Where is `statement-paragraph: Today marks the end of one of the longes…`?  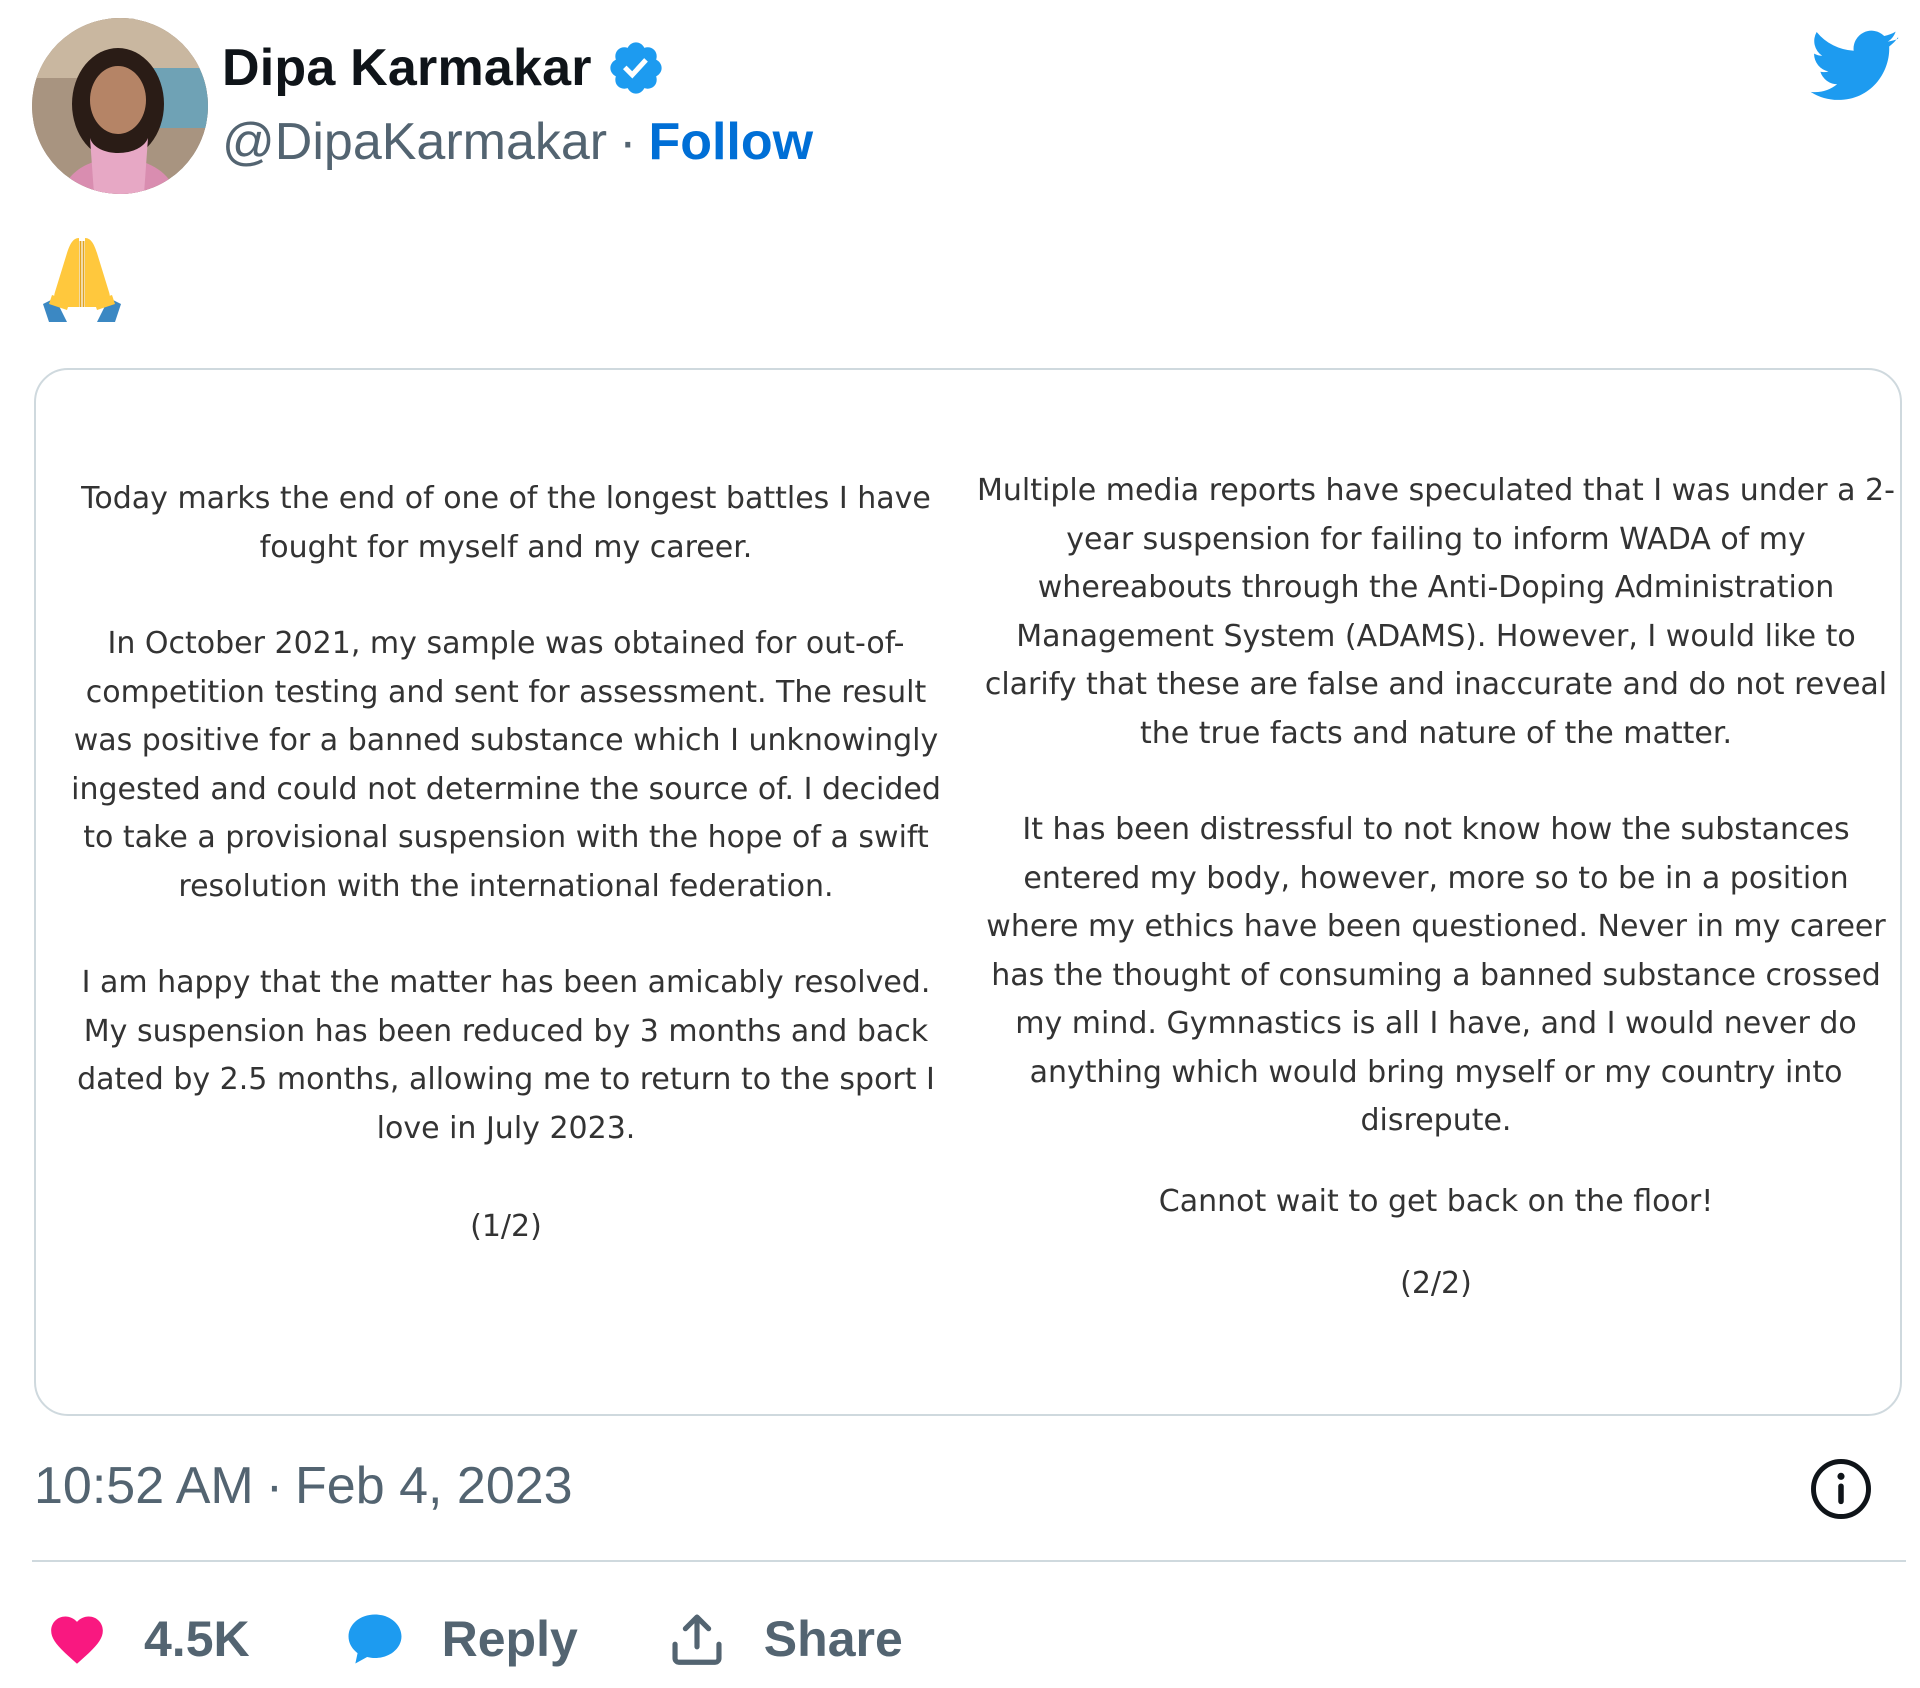
statement-paragraph: Today marks the end of one of the longes… is located at coordinates (506, 523).